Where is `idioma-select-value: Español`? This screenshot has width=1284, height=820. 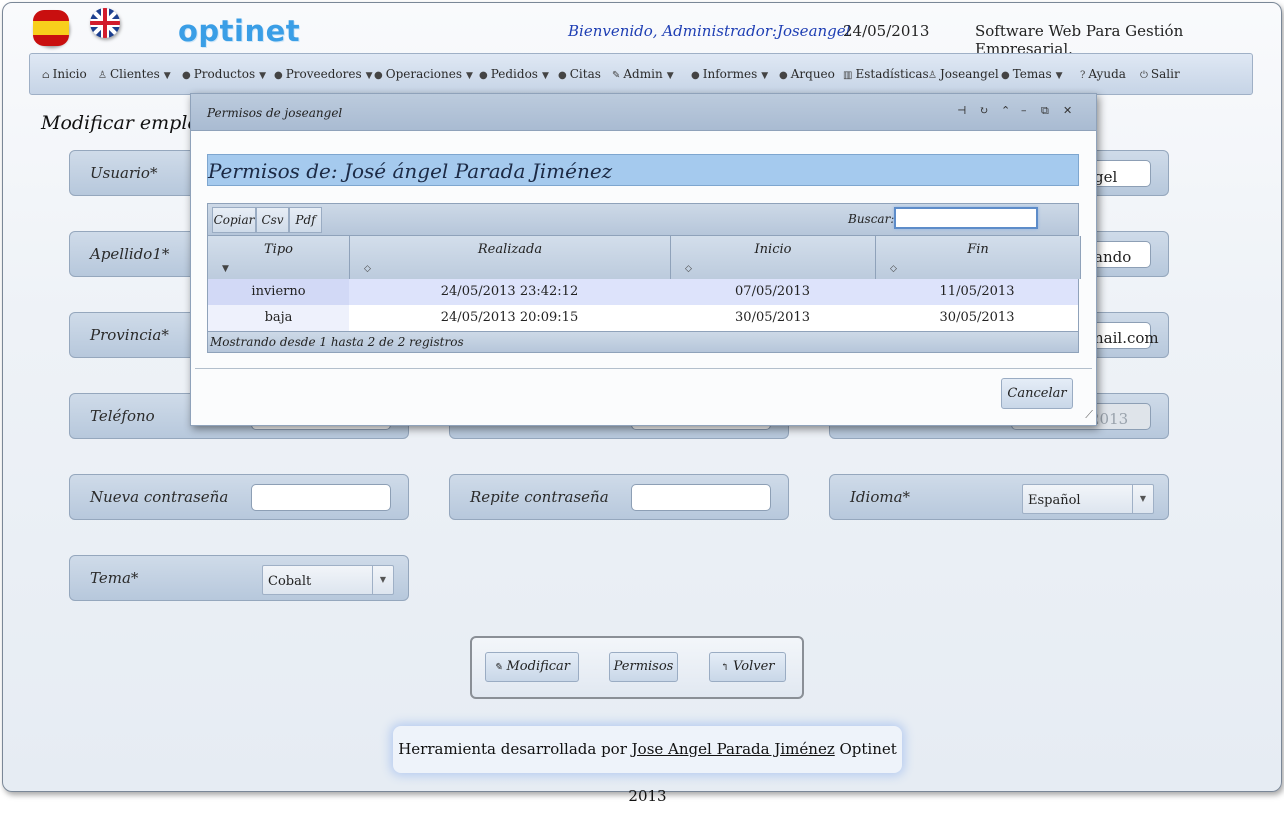 idioma-select-value: Español is located at coordinates (1054, 500).